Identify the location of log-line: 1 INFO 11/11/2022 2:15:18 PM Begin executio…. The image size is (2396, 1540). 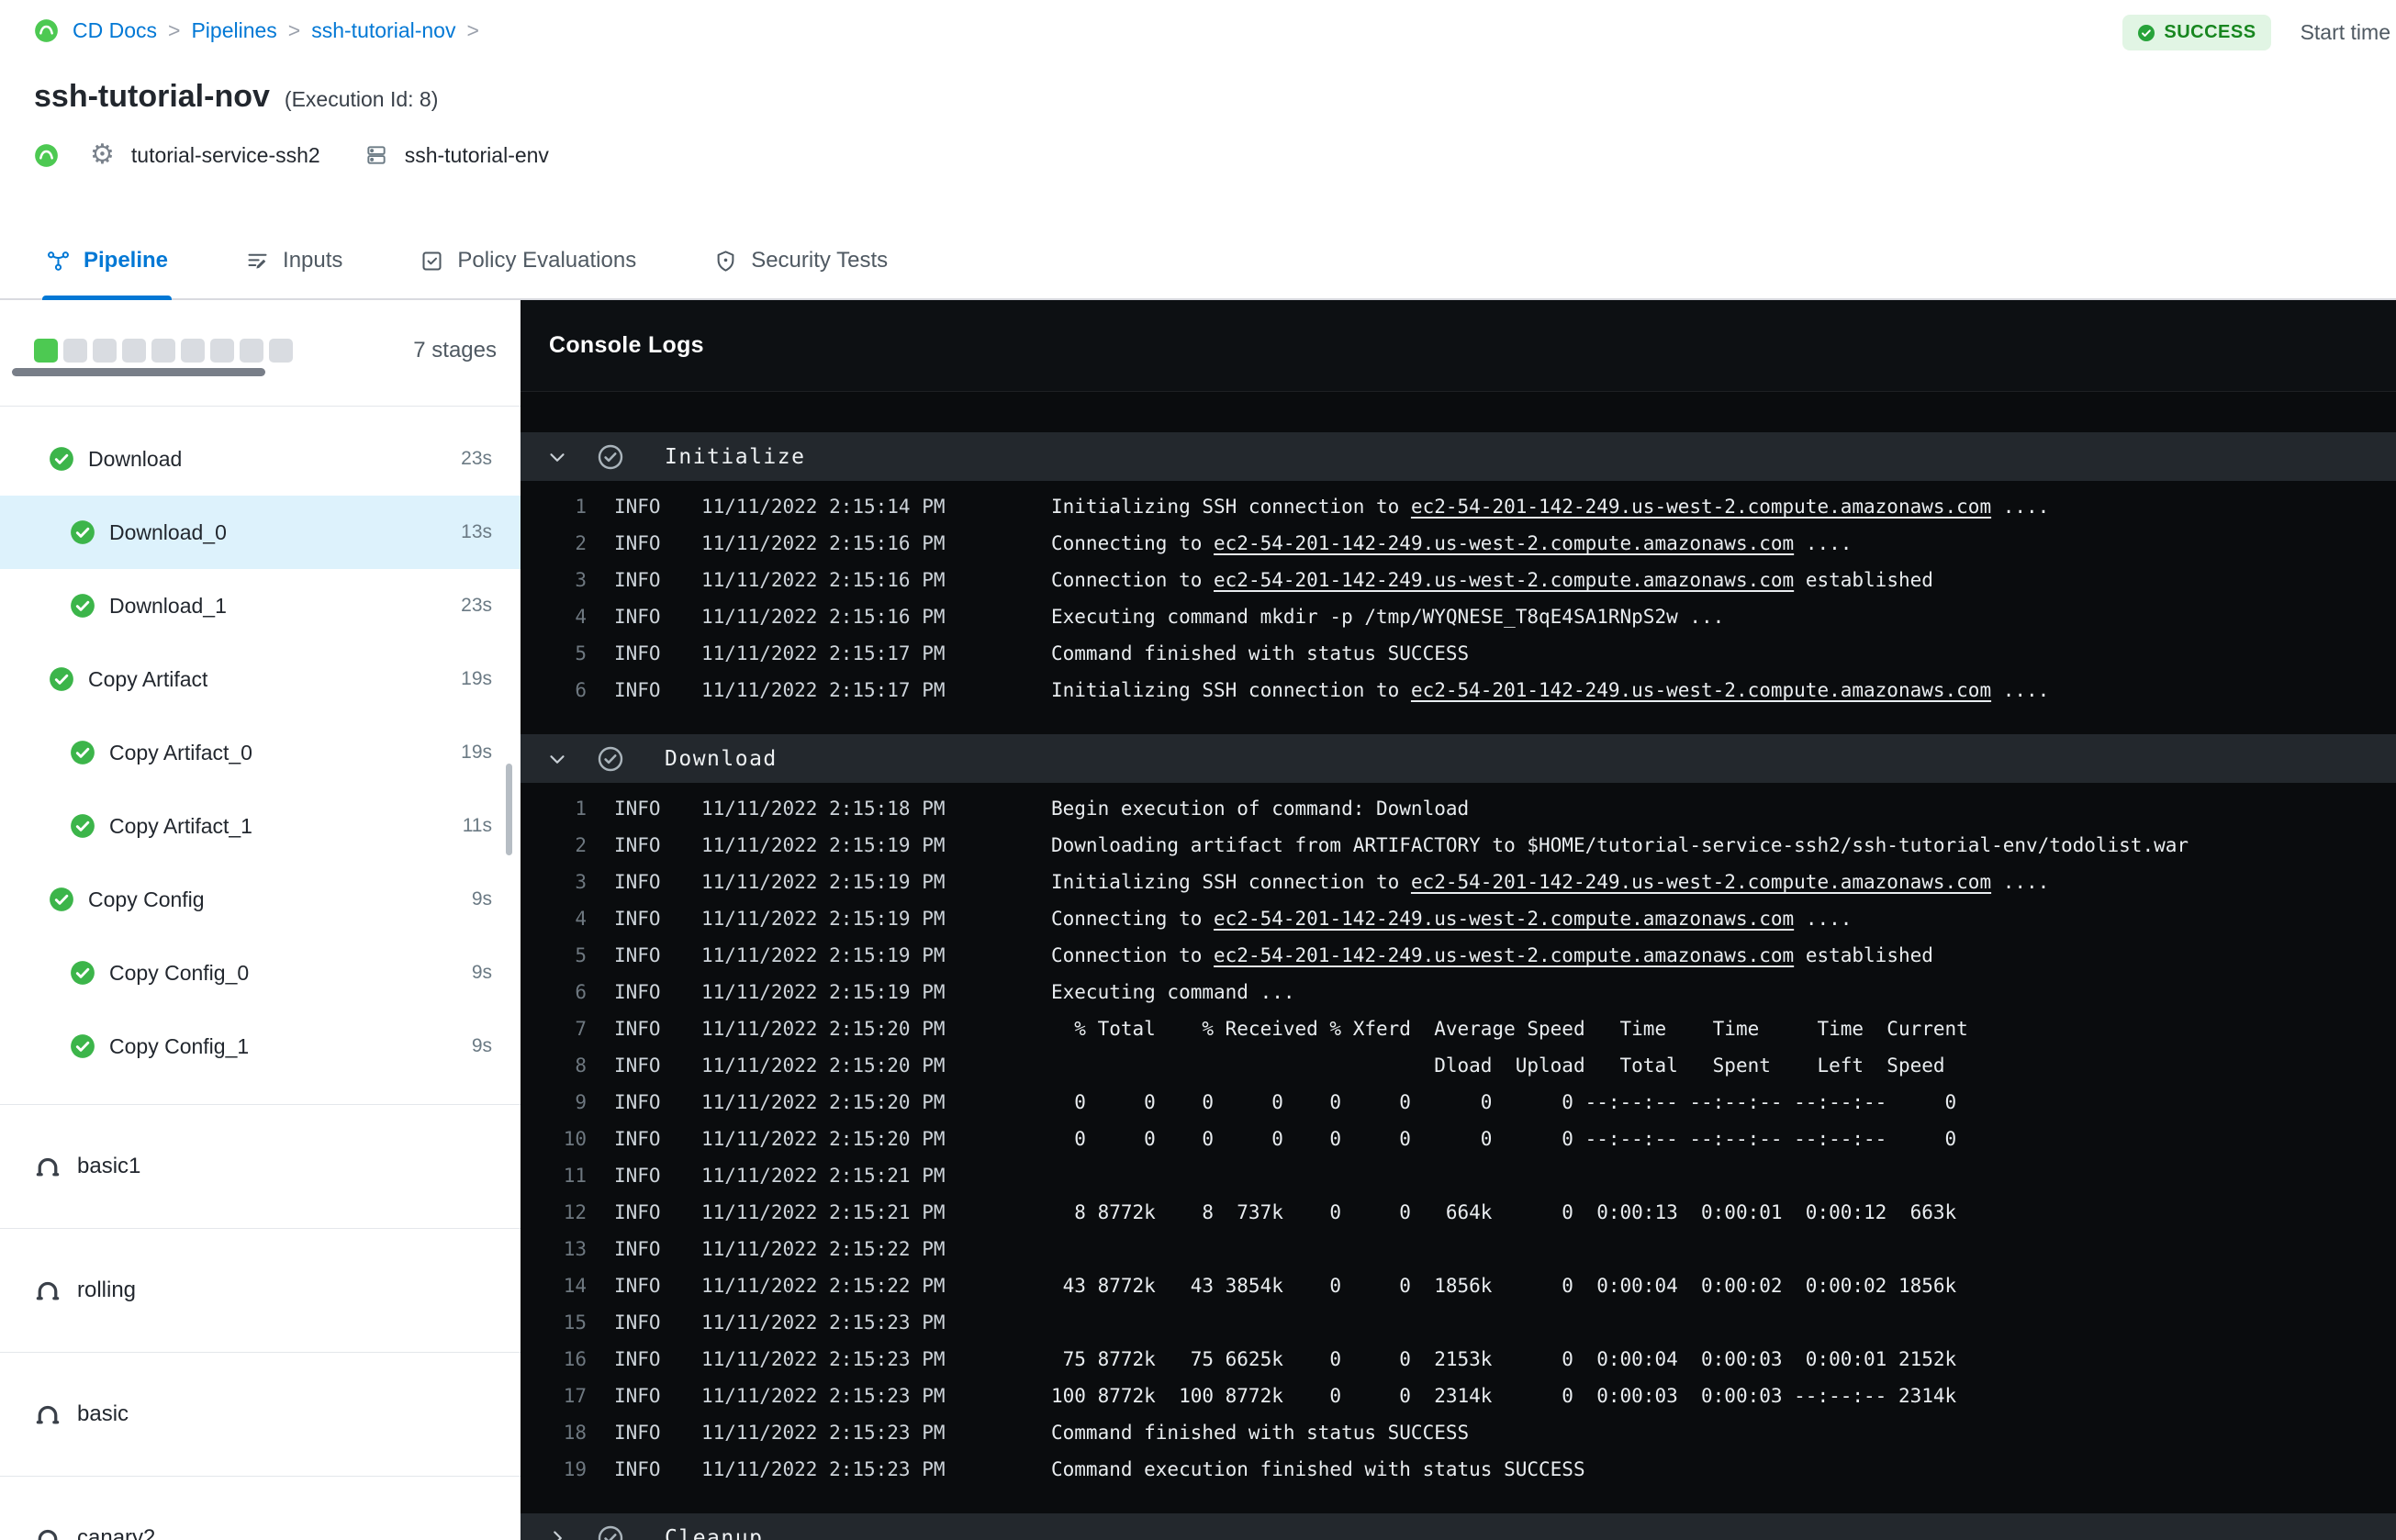
(1458, 808).